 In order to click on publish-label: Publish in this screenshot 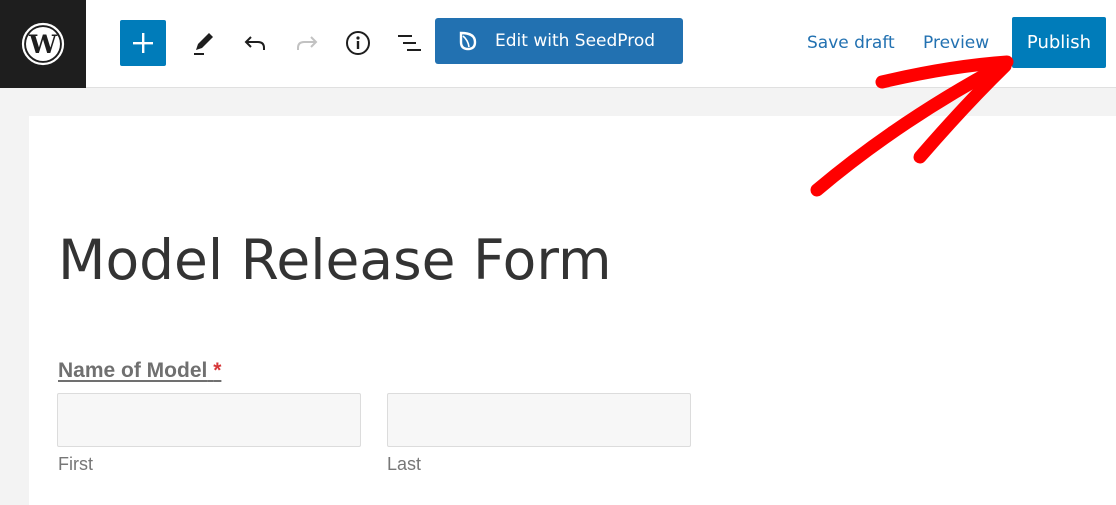, I will do `click(1059, 42)`.